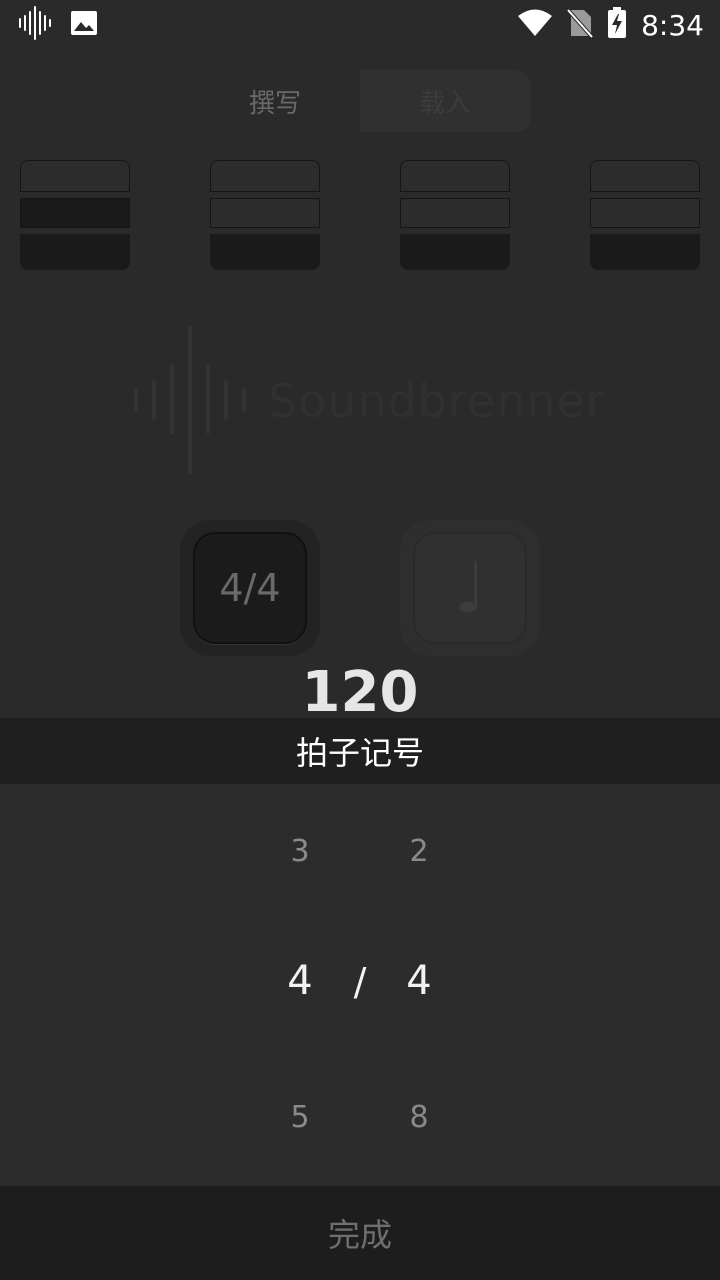  I want to click on tab-compose: 撰写, so click(275, 101).